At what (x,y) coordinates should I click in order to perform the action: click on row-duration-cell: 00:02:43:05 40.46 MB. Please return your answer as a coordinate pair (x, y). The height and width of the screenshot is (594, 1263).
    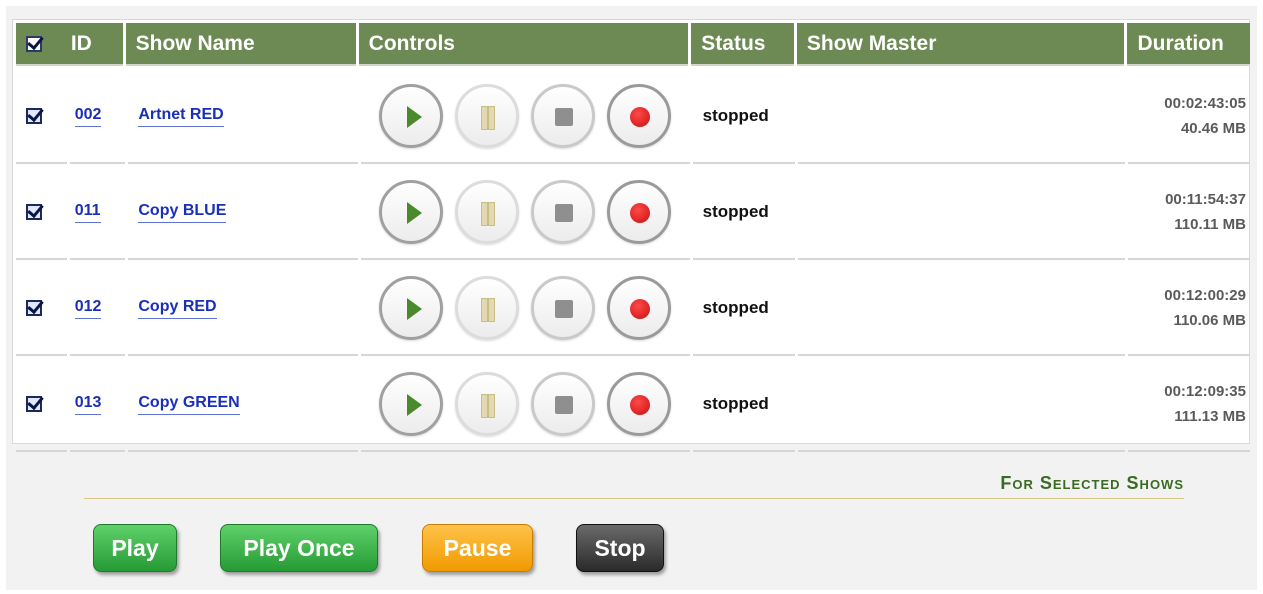
    Looking at the image, I should click on (1189, 116).